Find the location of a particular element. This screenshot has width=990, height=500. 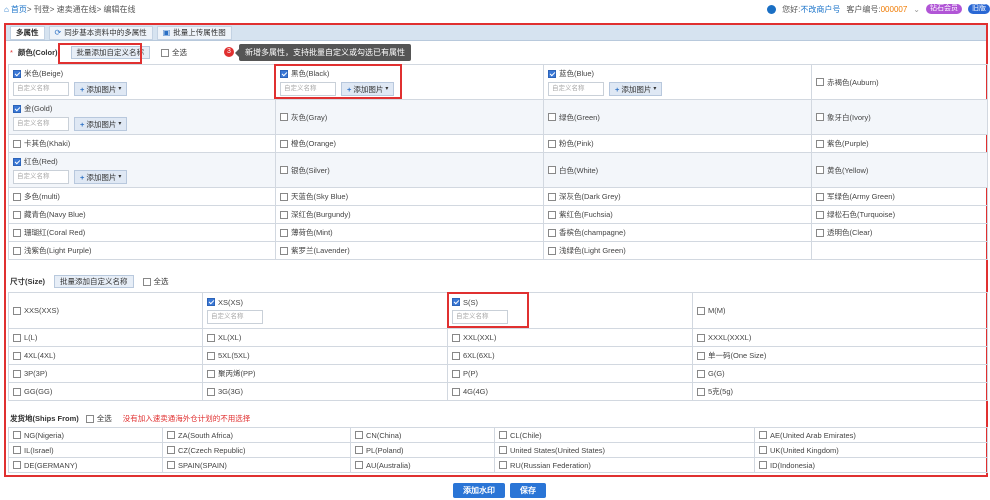

option-label: 象牙白(Ivory) is located at coordinates (899, 117).